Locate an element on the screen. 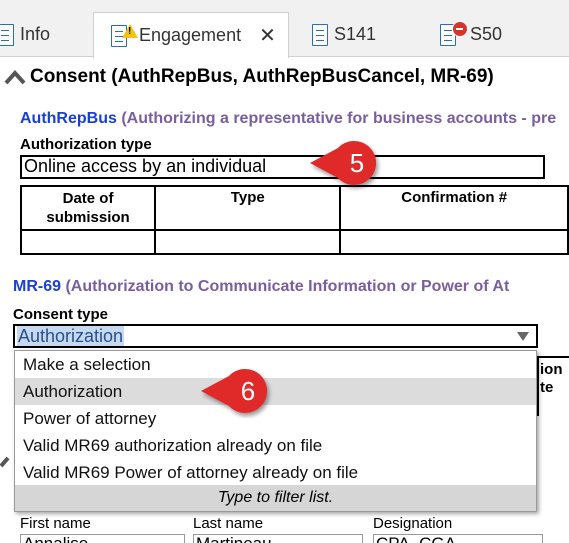 The height and width of the screenshot is (543, 569). consent-type-value: Authorization is located at coordinates (71, 336).